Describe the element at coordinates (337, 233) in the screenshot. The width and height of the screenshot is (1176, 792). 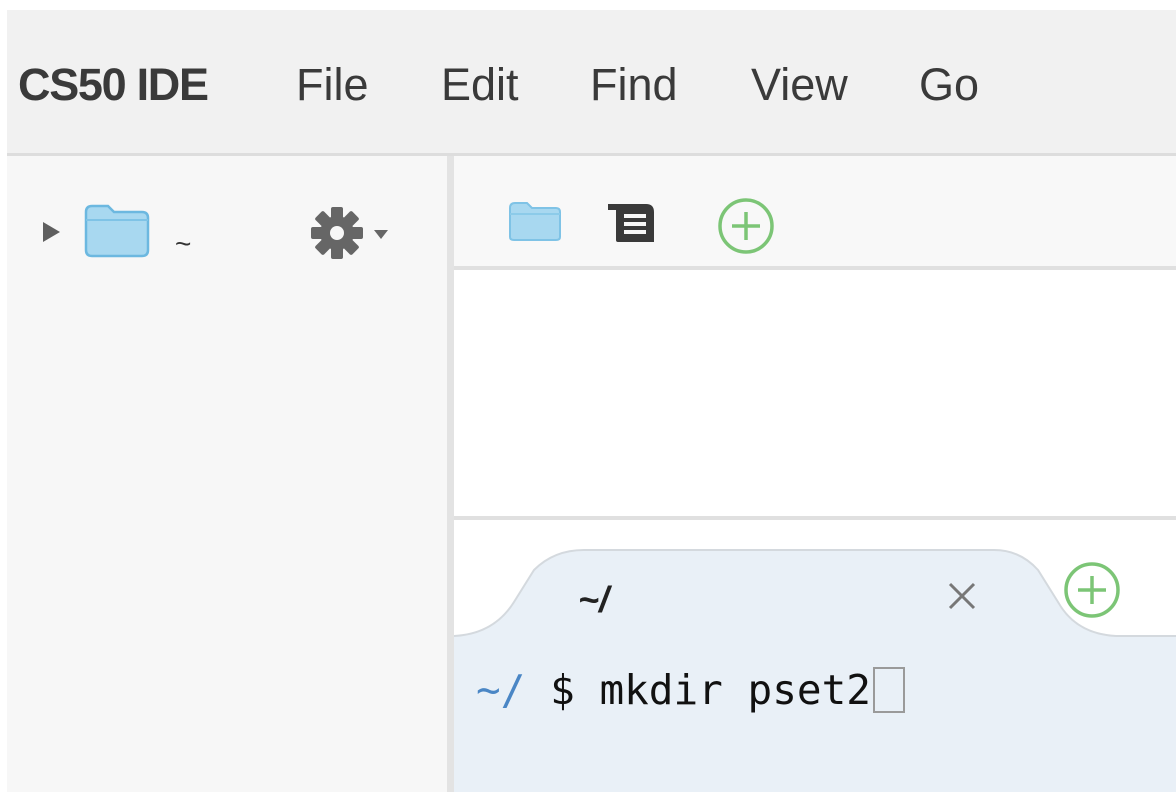
I see `gear-icon` at that location.